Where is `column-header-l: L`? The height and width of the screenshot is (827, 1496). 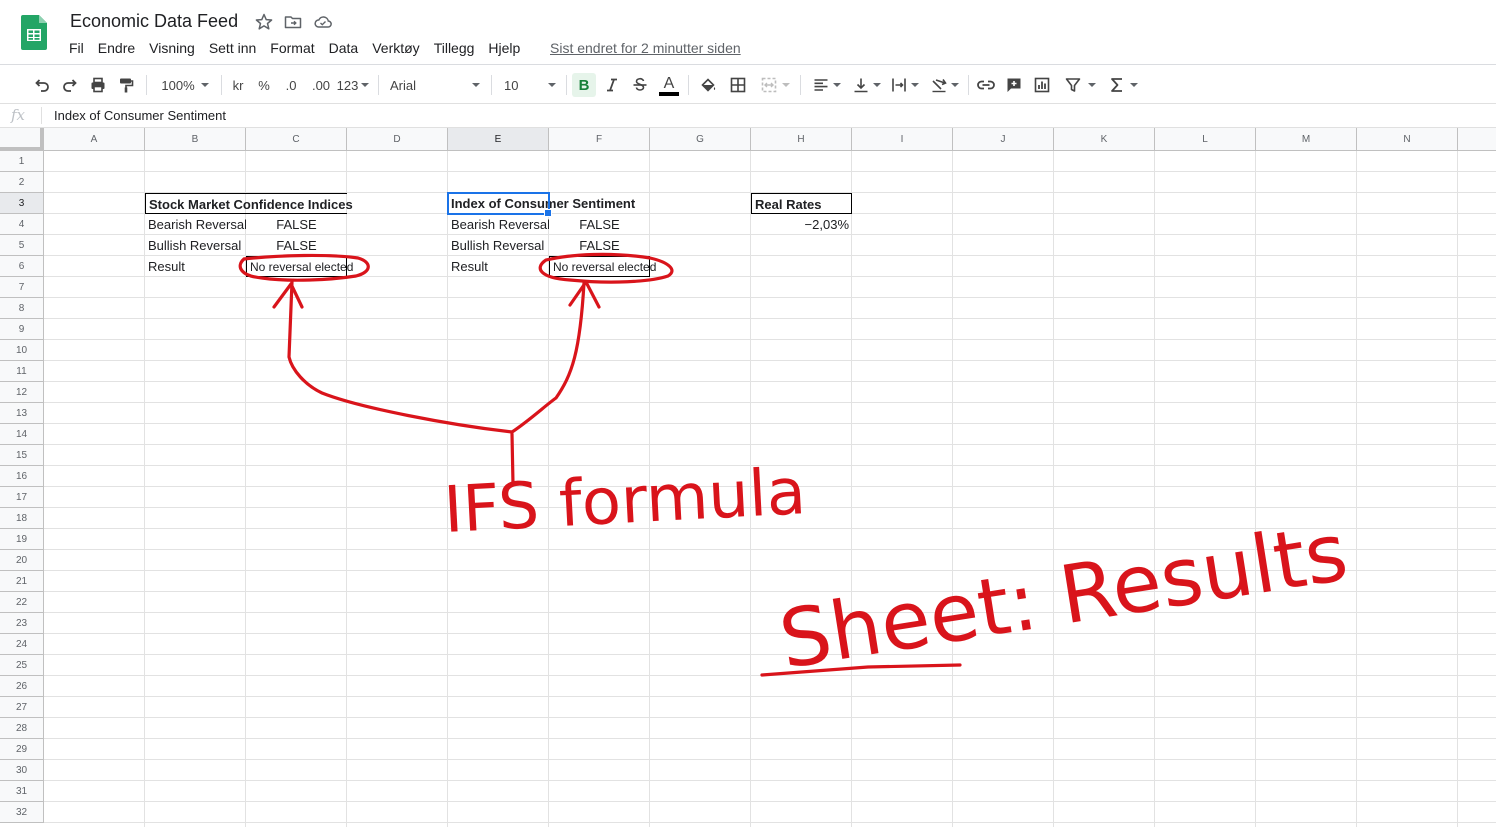
column-header-l: L is located at coordinates (1205, 139).